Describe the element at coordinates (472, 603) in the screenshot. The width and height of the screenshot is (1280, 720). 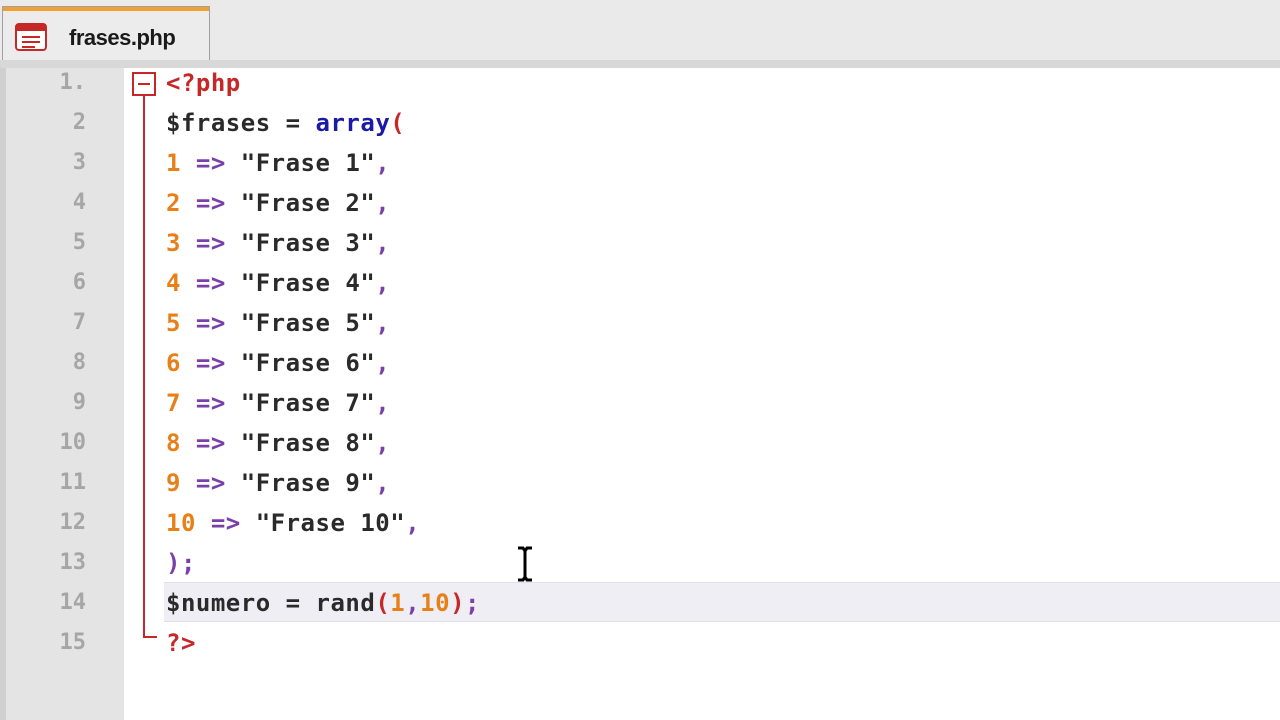
I see `semicolon: ;` at that location.